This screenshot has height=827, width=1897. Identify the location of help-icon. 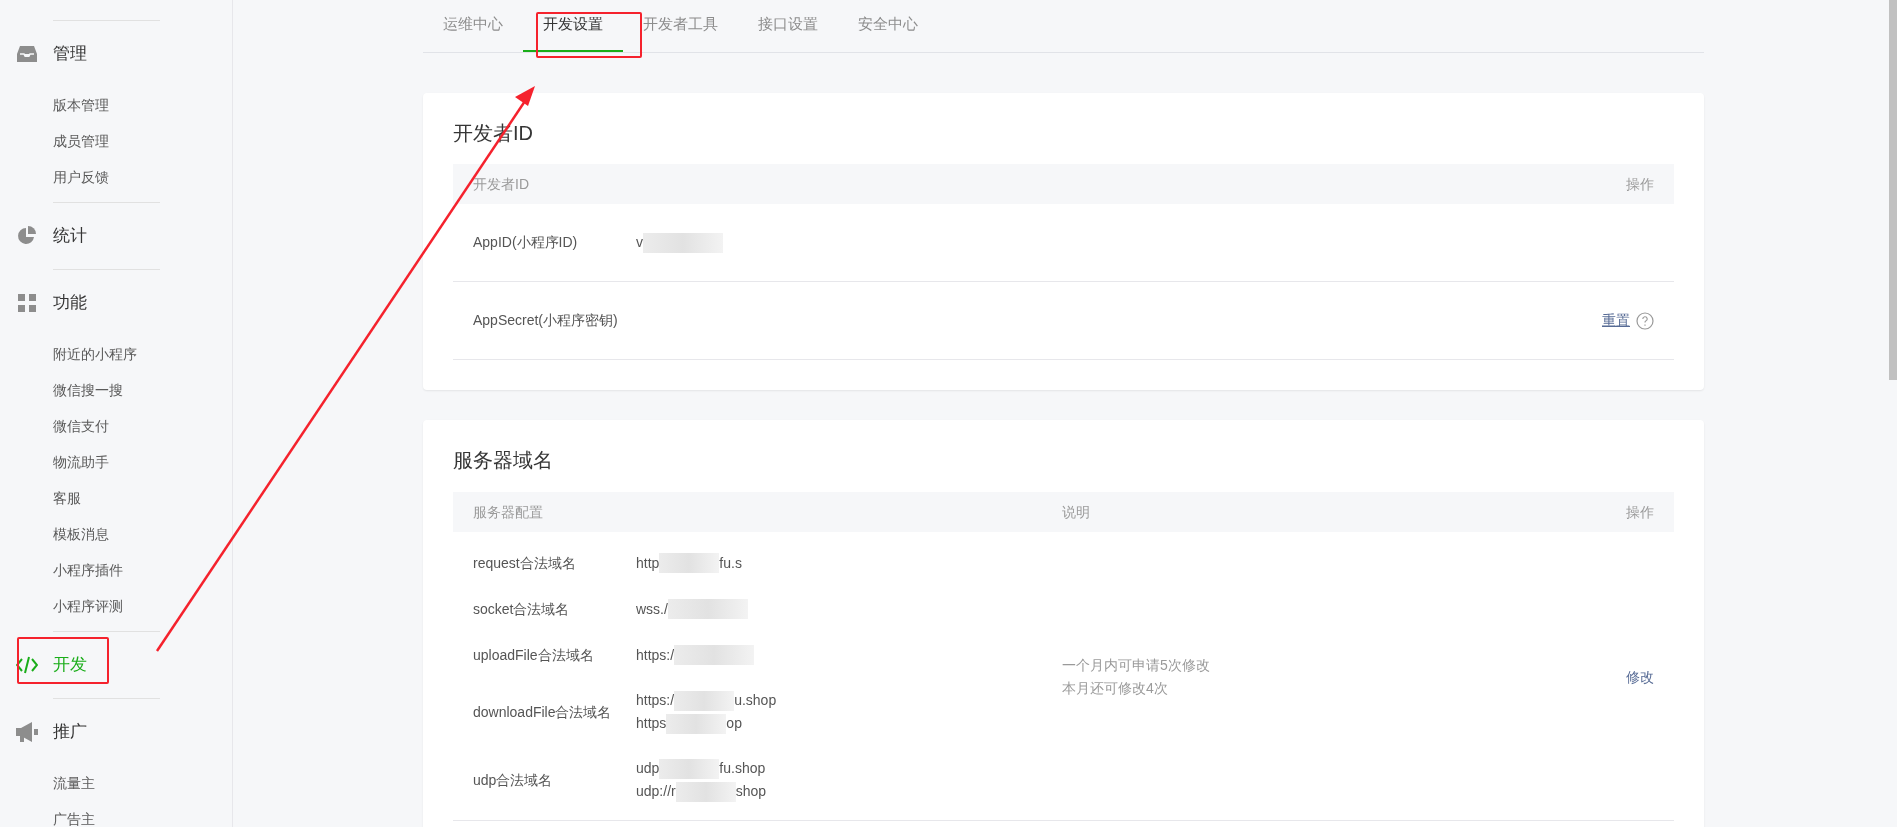
(1645, 320).